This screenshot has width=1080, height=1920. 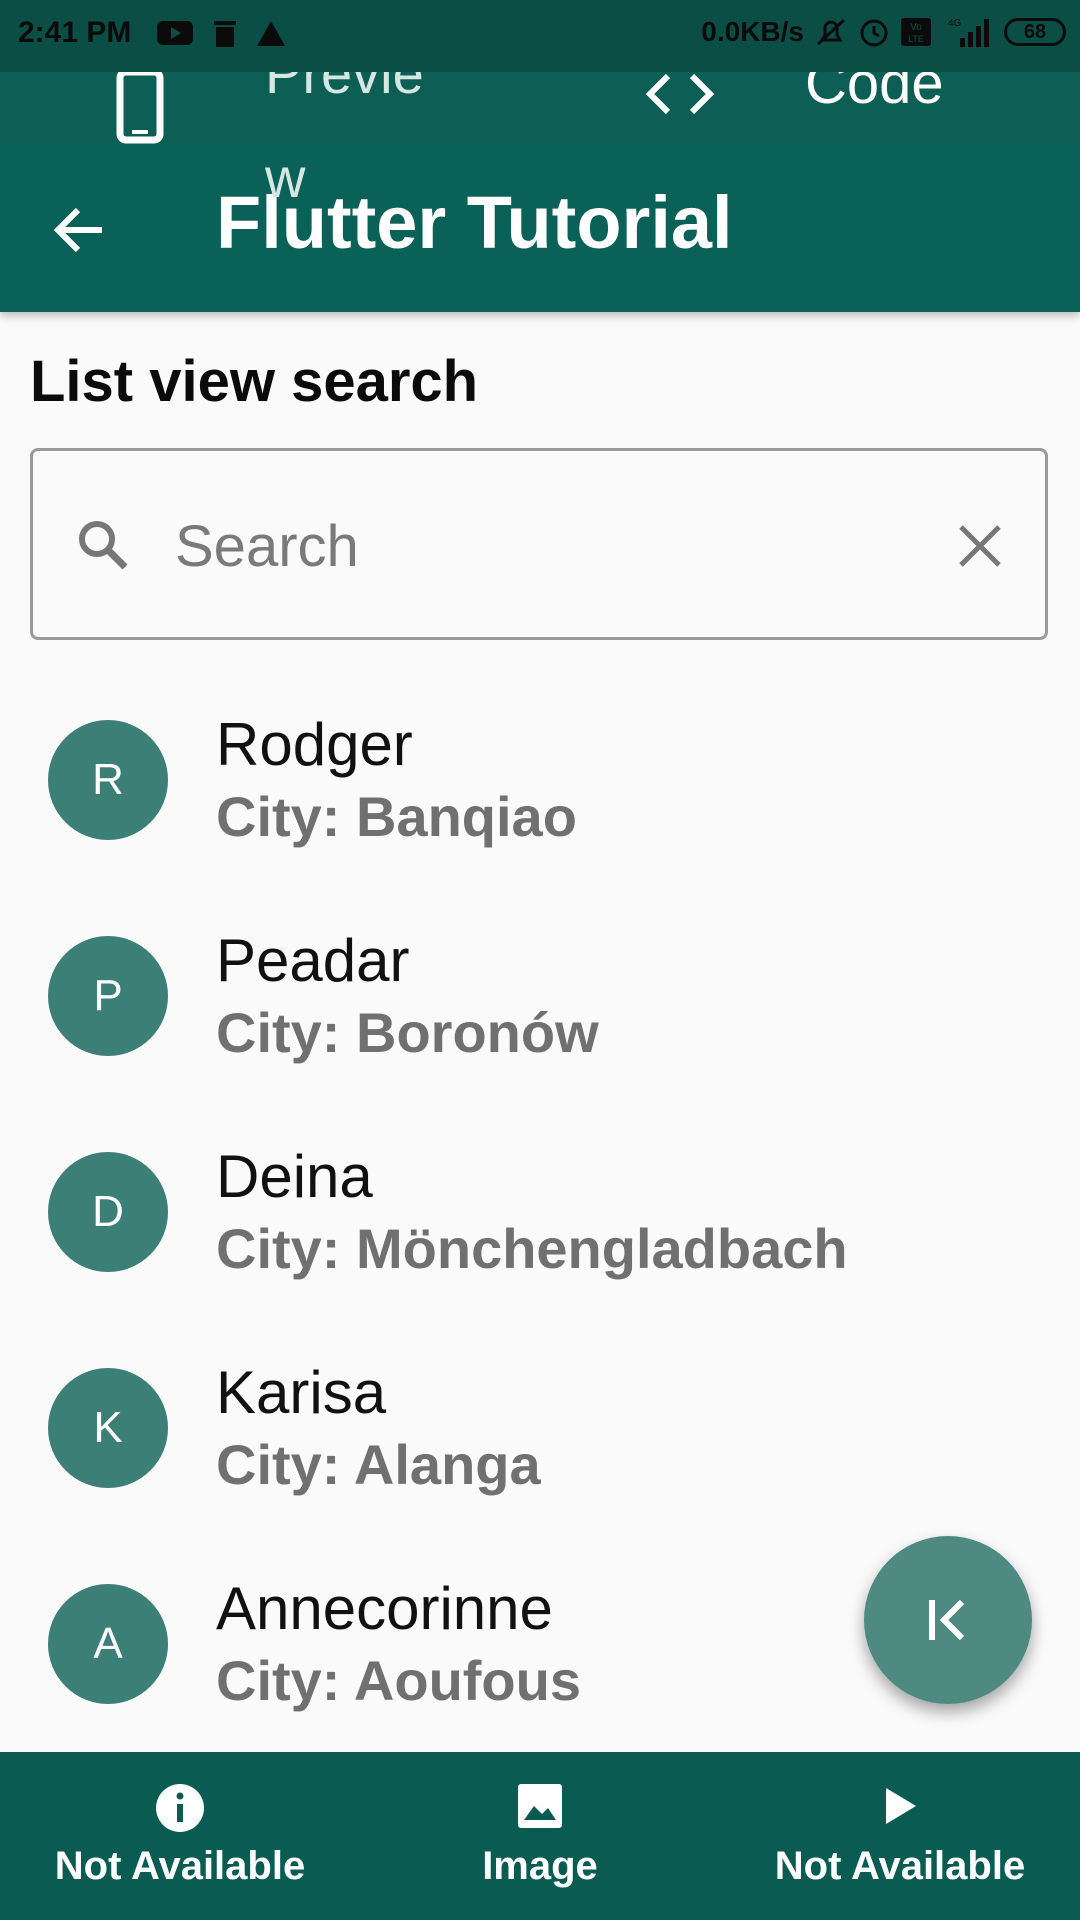 I want to click on alarm-icon, so click(x=874, y=33).